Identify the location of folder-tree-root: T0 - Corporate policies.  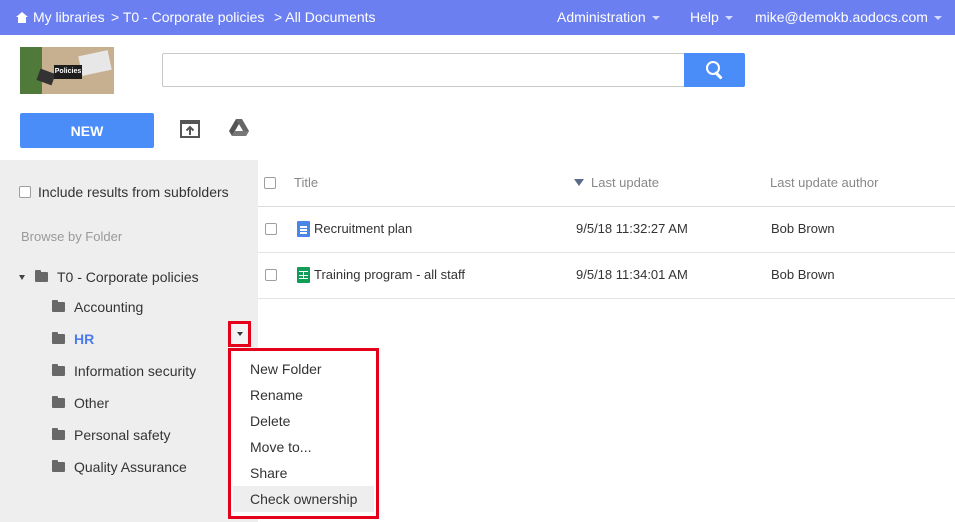
(109, 277).